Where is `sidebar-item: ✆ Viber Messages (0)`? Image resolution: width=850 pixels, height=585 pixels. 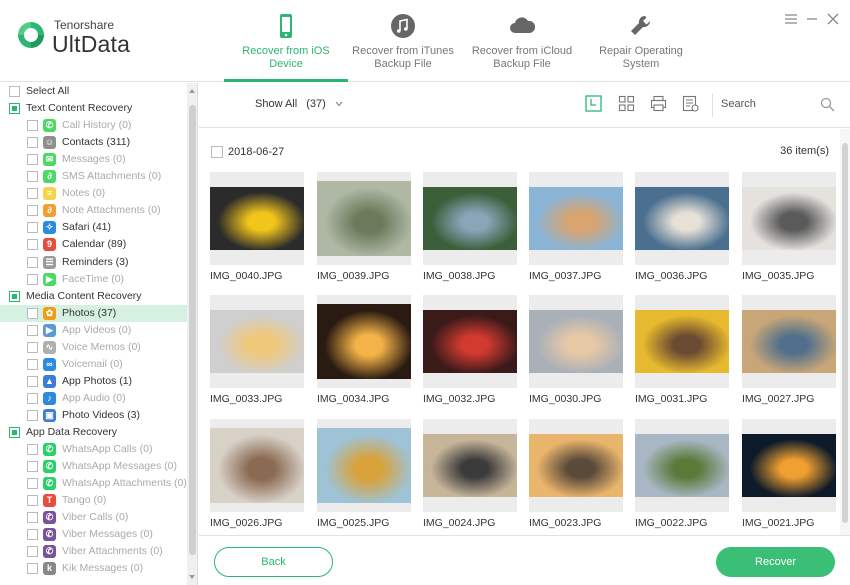
sidebar-item: ✆ Viber Messages (0) is located at coordinates (93, 534).